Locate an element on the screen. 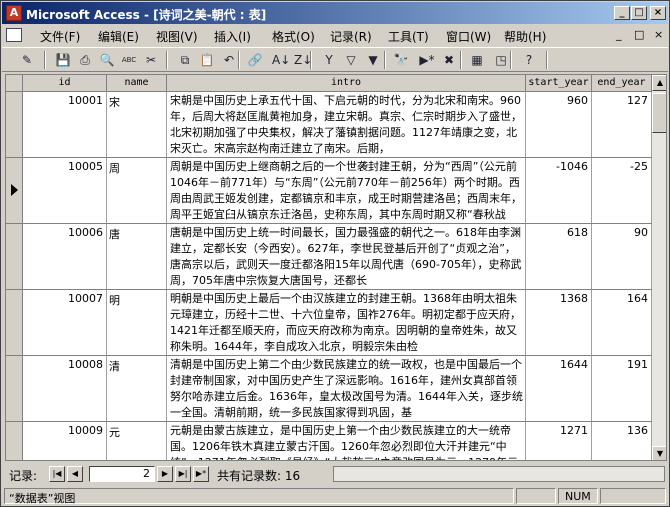  scroll-up-arrow-icon: ▲ is located at coordinates (659, 83).